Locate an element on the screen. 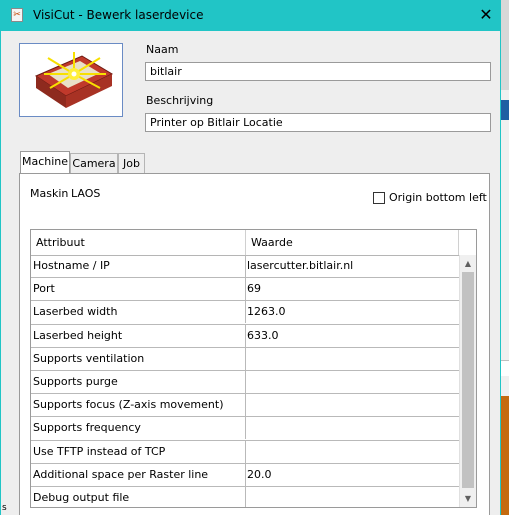 This screenshot has width=509, height=515. value-cell: 20.0 is located at coordinates (352, 475).